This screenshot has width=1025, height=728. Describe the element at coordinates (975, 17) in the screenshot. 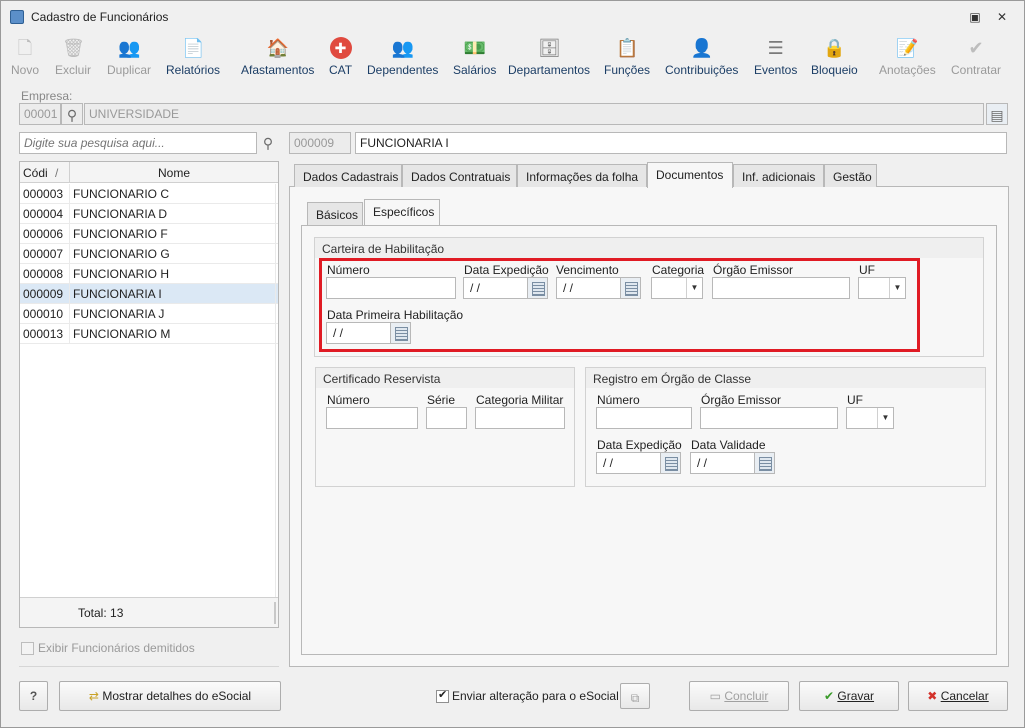

I see `restore-button: ▣` at that location.